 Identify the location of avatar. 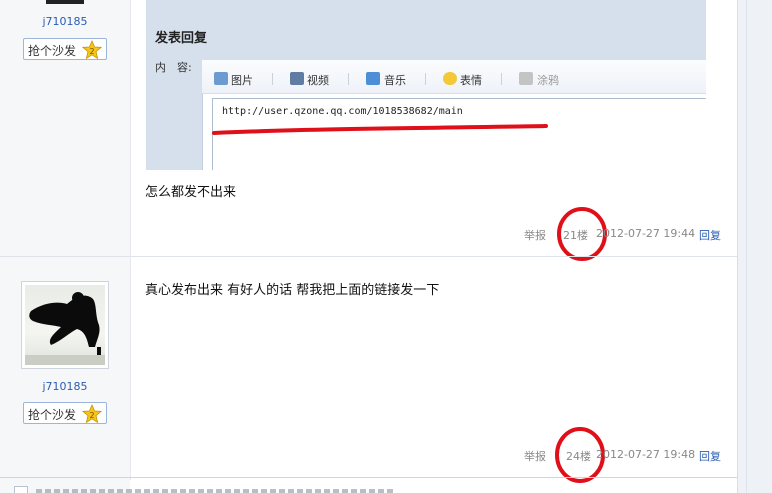
(65, 325).